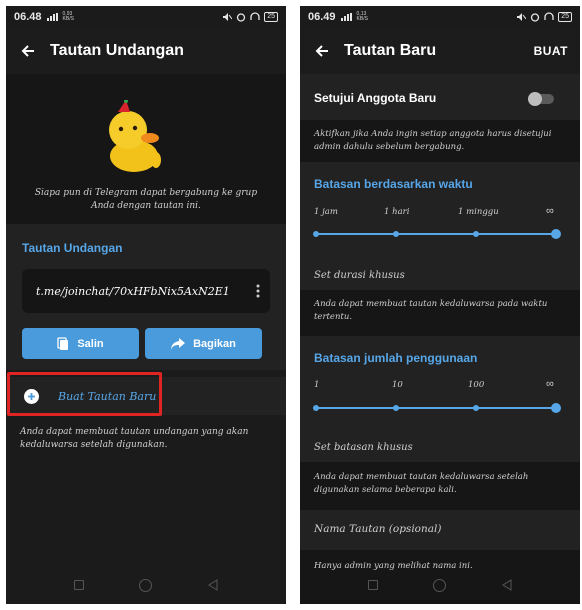  I want to click on usage-slider-knob, so click(556, 408).